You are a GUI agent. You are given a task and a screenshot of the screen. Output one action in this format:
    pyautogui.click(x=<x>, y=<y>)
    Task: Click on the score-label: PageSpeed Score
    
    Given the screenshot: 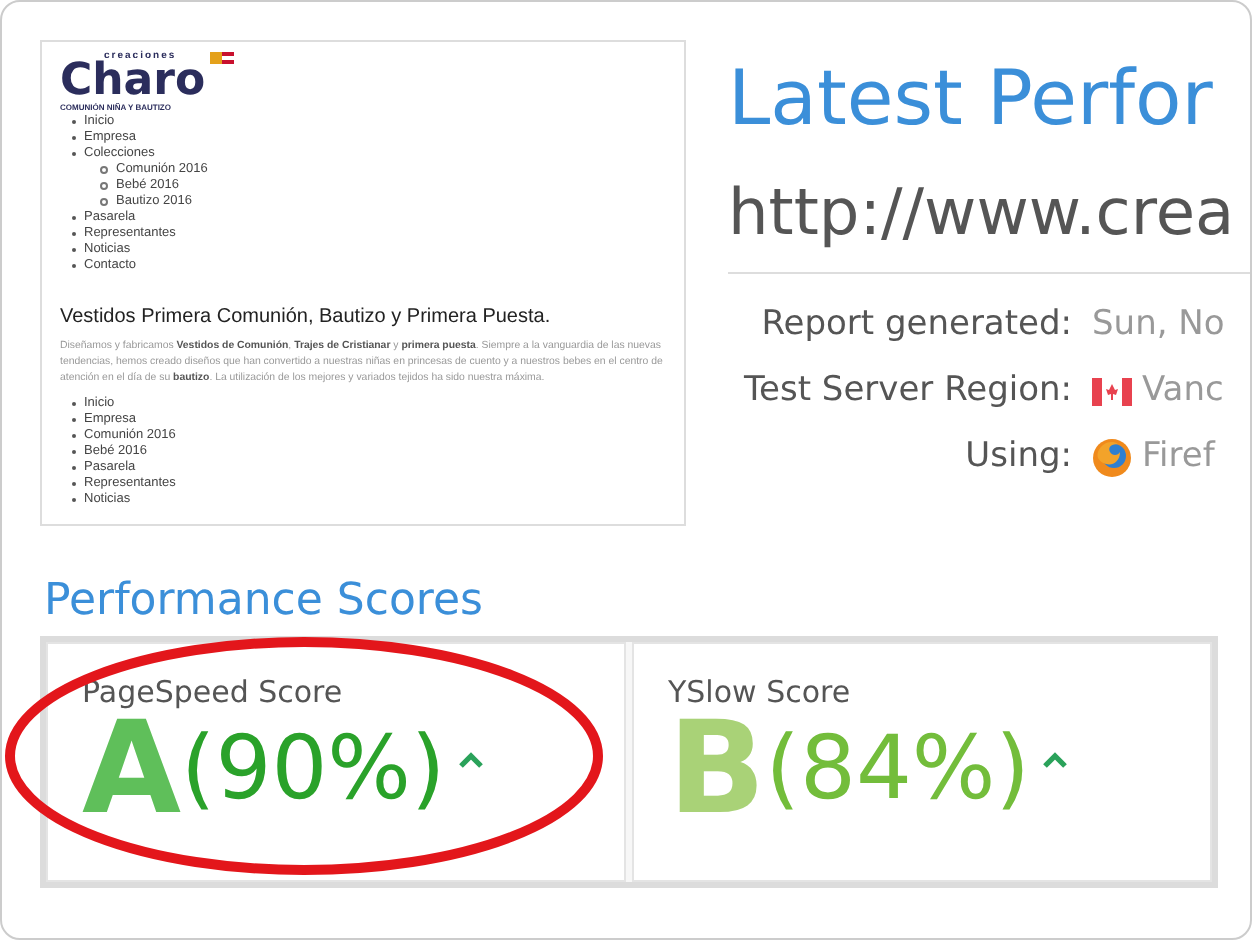 What is the action you would take?
    pyautogui.click(x=213, y=692)
    